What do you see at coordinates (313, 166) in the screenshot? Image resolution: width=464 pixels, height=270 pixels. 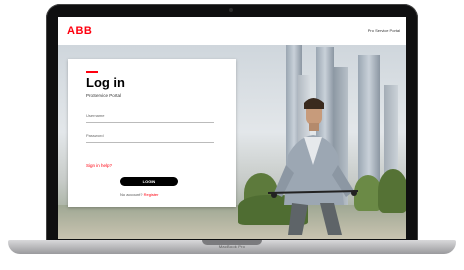 I see `cyclist-photo` at bounding box center [313, 166].